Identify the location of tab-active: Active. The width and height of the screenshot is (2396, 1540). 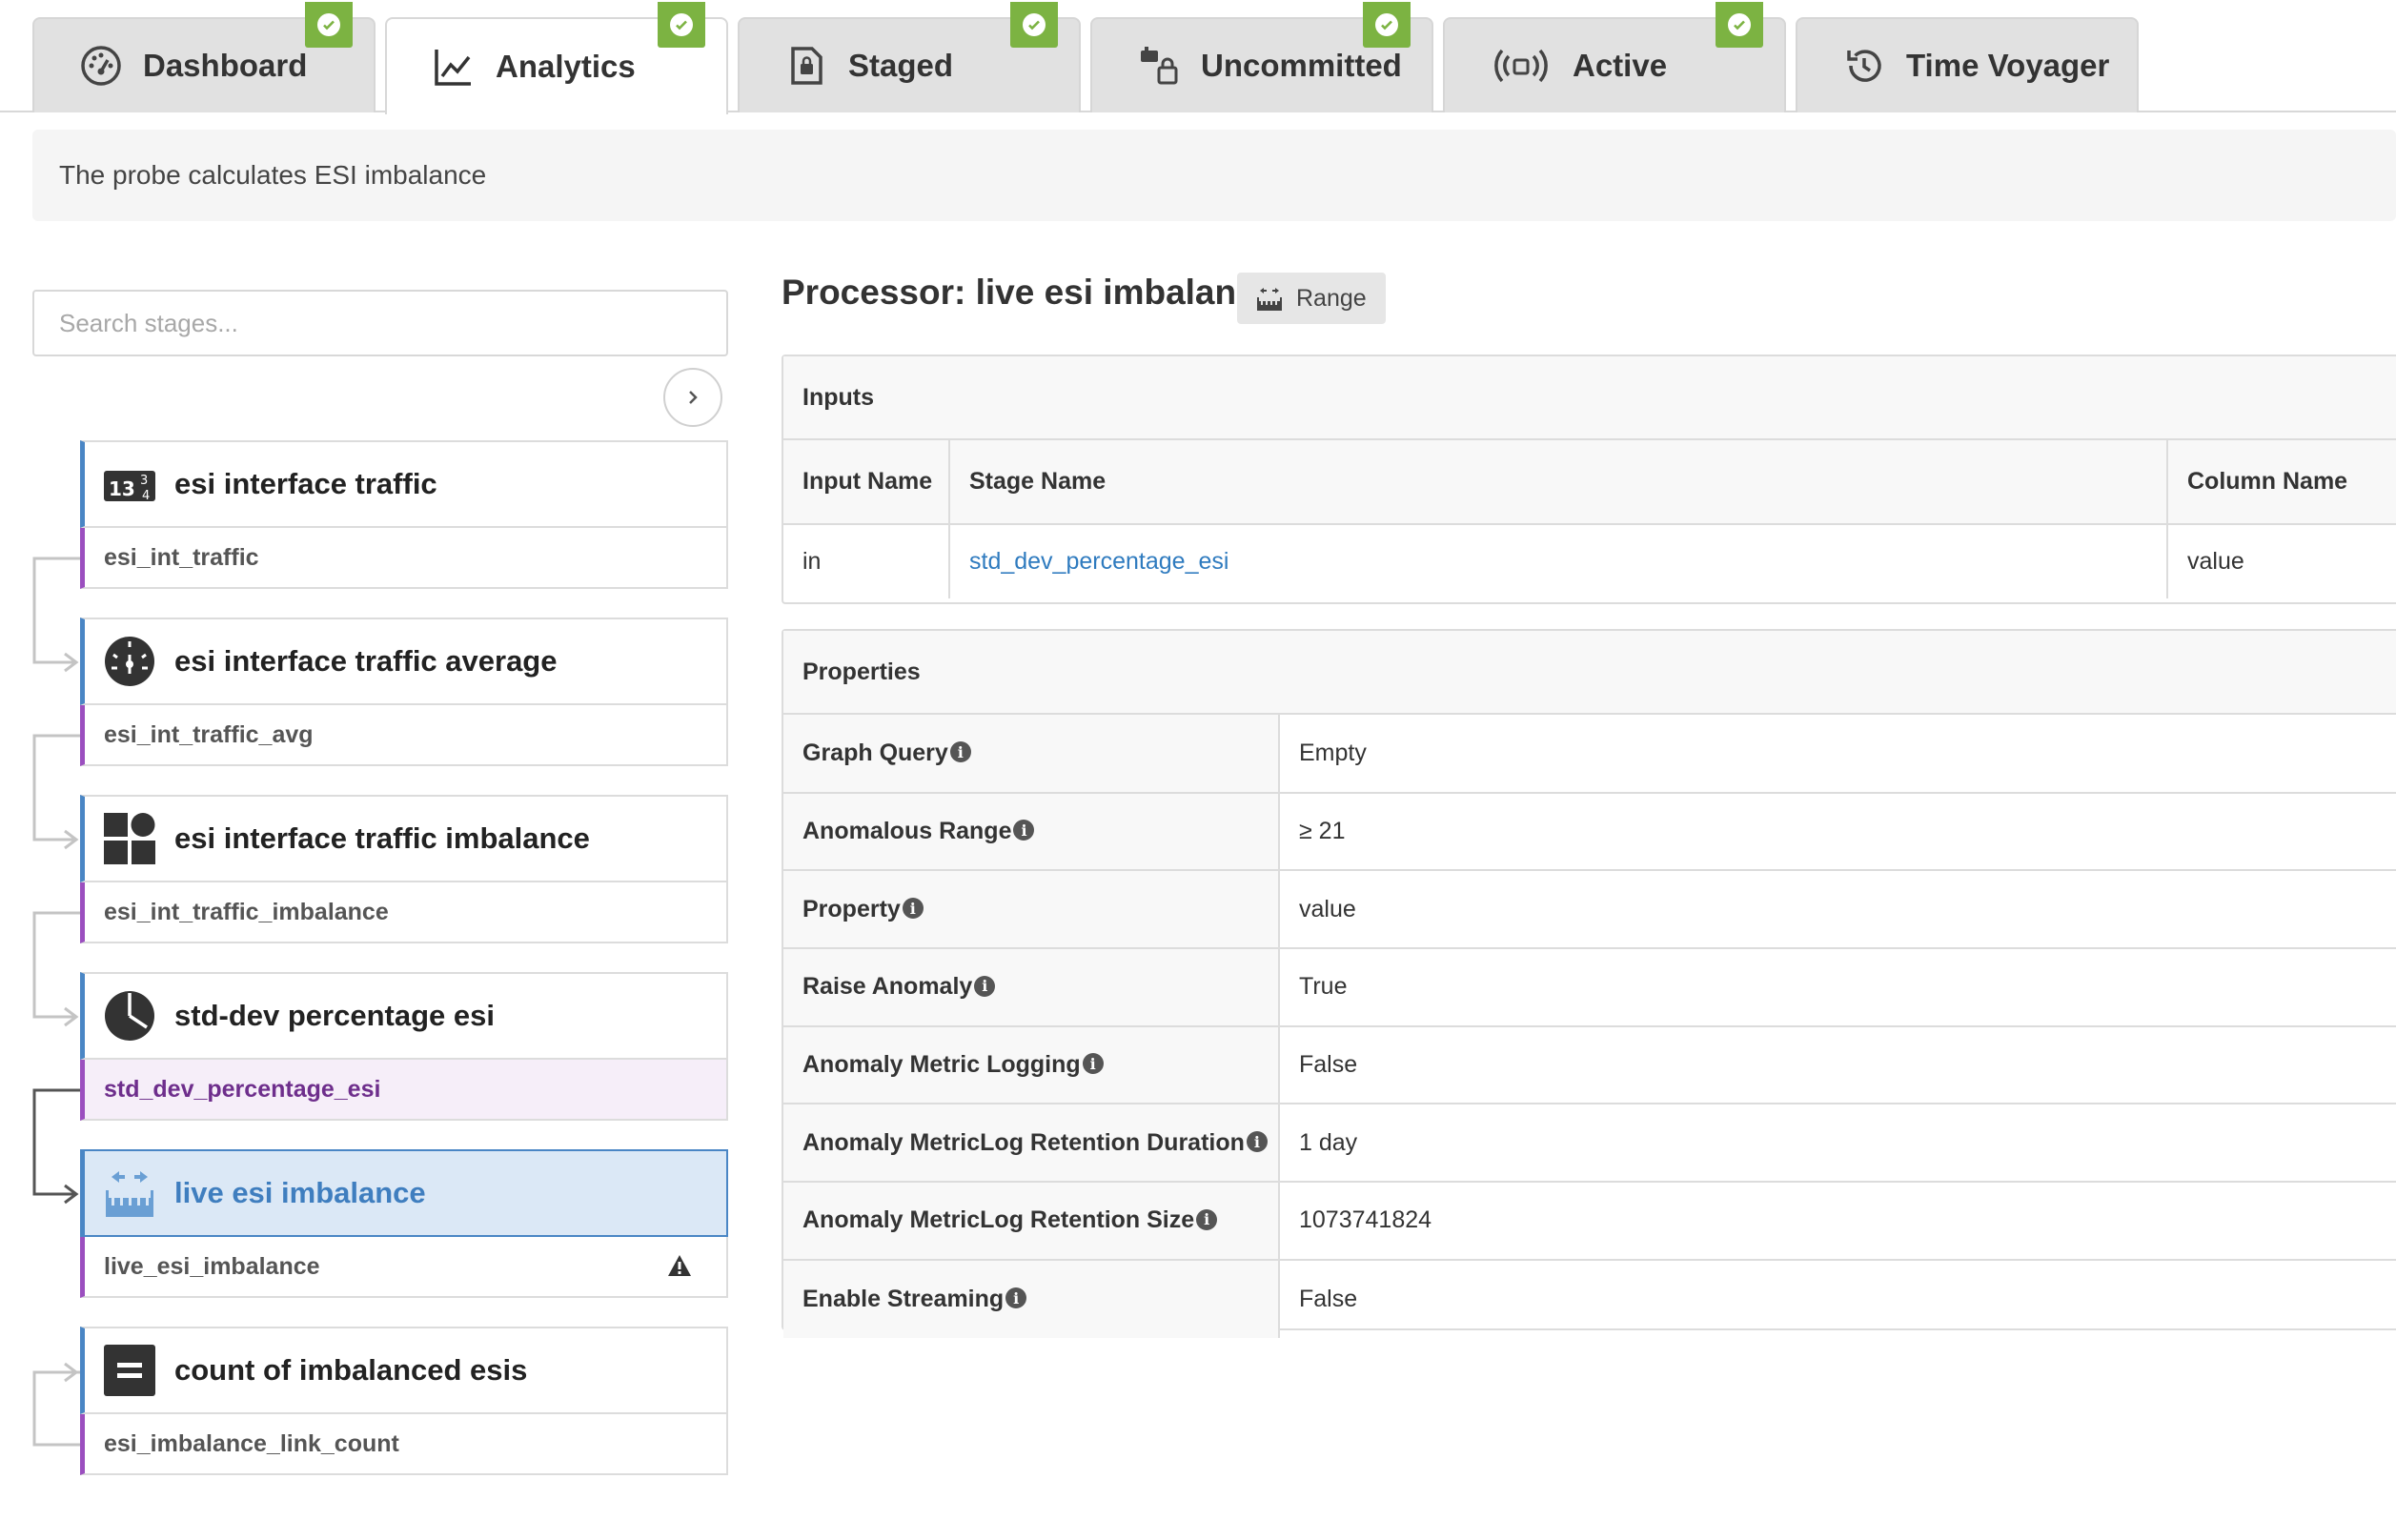
(1614, 57).